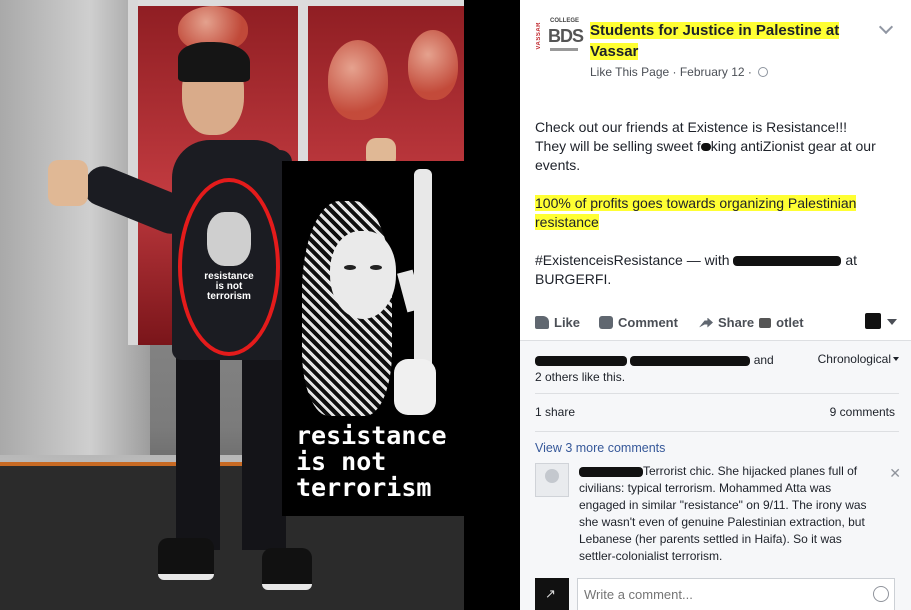 This screenshot has width=911, height=610. What do you see at coordinates (364, 487) in the screenshot?
I see `zoom-text-line: terrorism` at bounding box center [364, 487].